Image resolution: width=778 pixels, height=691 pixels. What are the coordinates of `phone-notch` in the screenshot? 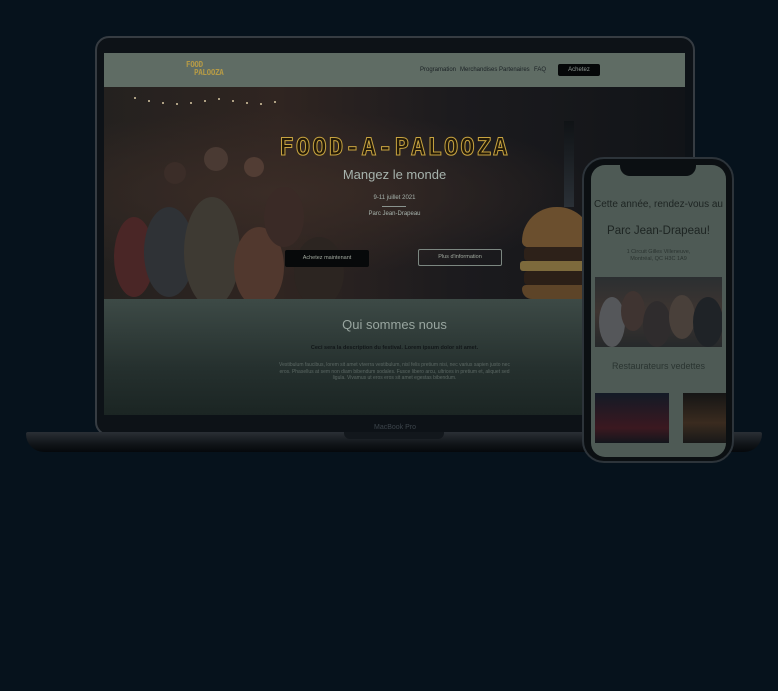 It's located at (658, 169).